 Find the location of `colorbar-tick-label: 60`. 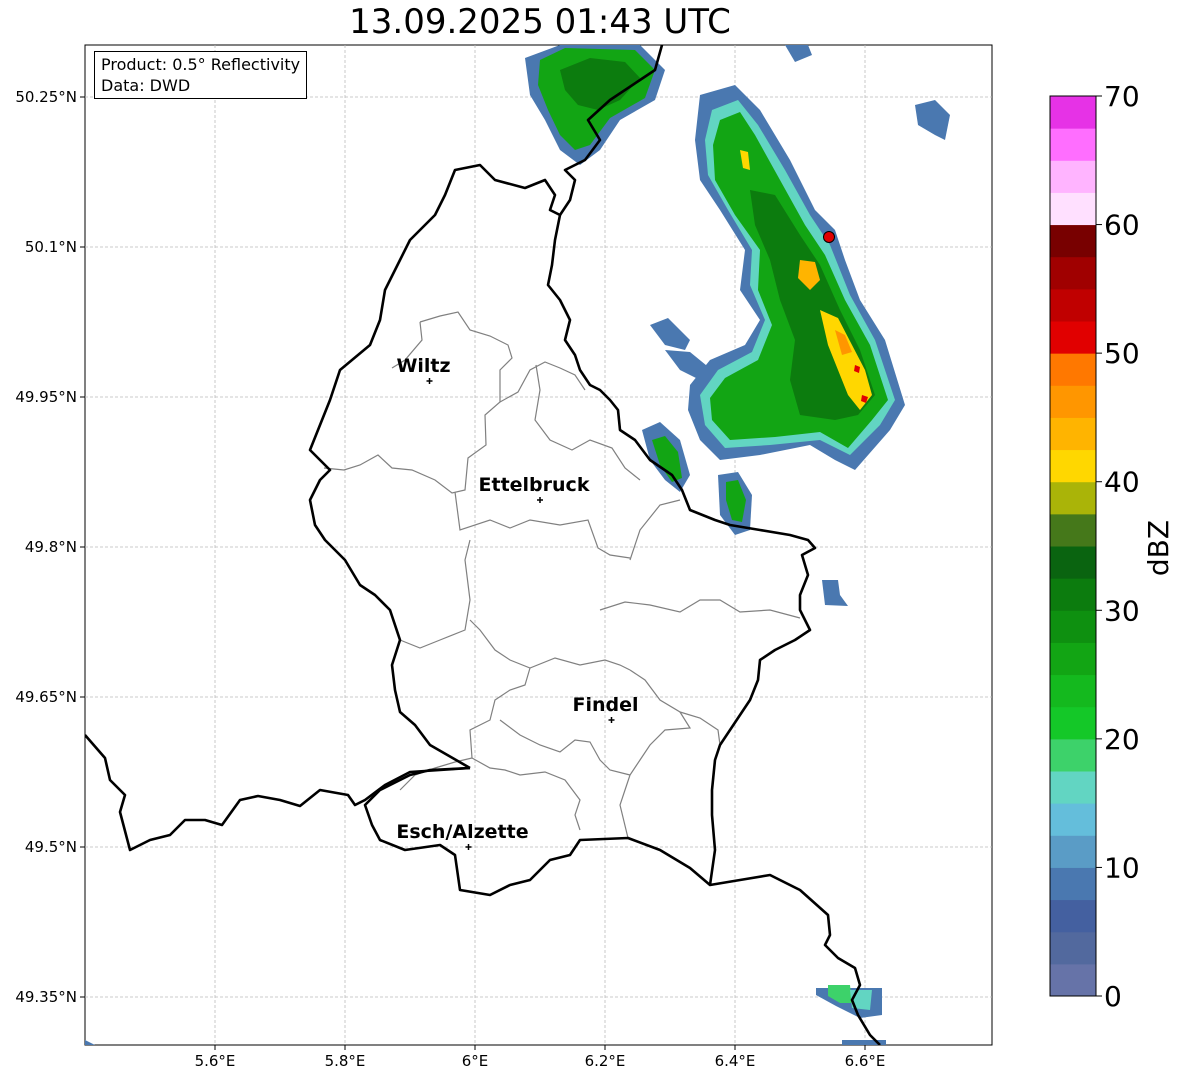

colorbar-tick-label: 60 is located at coordinates (1122, 225).